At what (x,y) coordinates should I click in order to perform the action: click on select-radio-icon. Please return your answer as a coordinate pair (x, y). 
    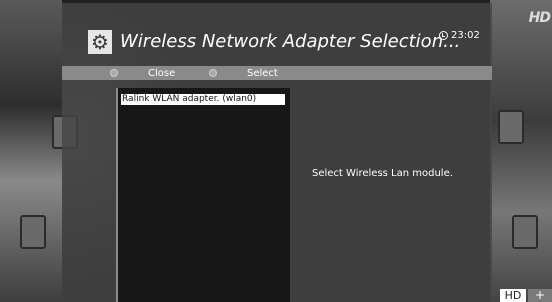
    Looking at the image, I should click on (213, 73).